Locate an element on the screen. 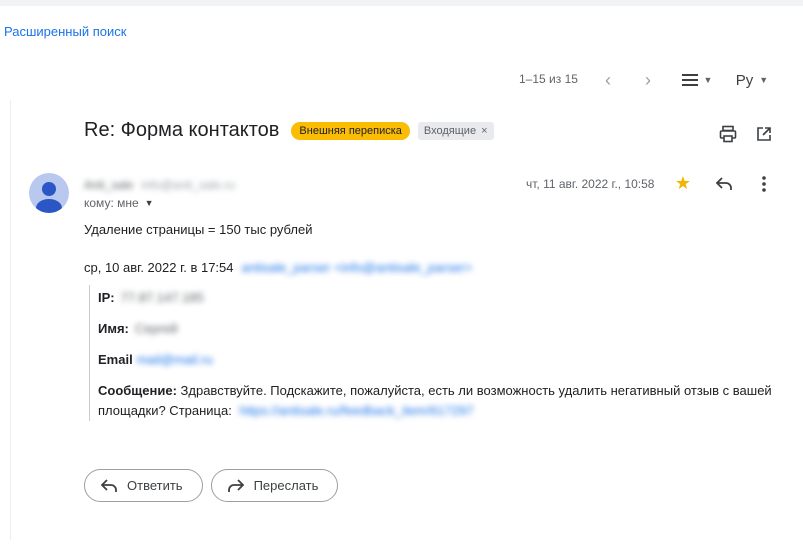 The height and width of the screenshot is (548, 803). chevron-right-icon: › is located at coordinates (648, 80).